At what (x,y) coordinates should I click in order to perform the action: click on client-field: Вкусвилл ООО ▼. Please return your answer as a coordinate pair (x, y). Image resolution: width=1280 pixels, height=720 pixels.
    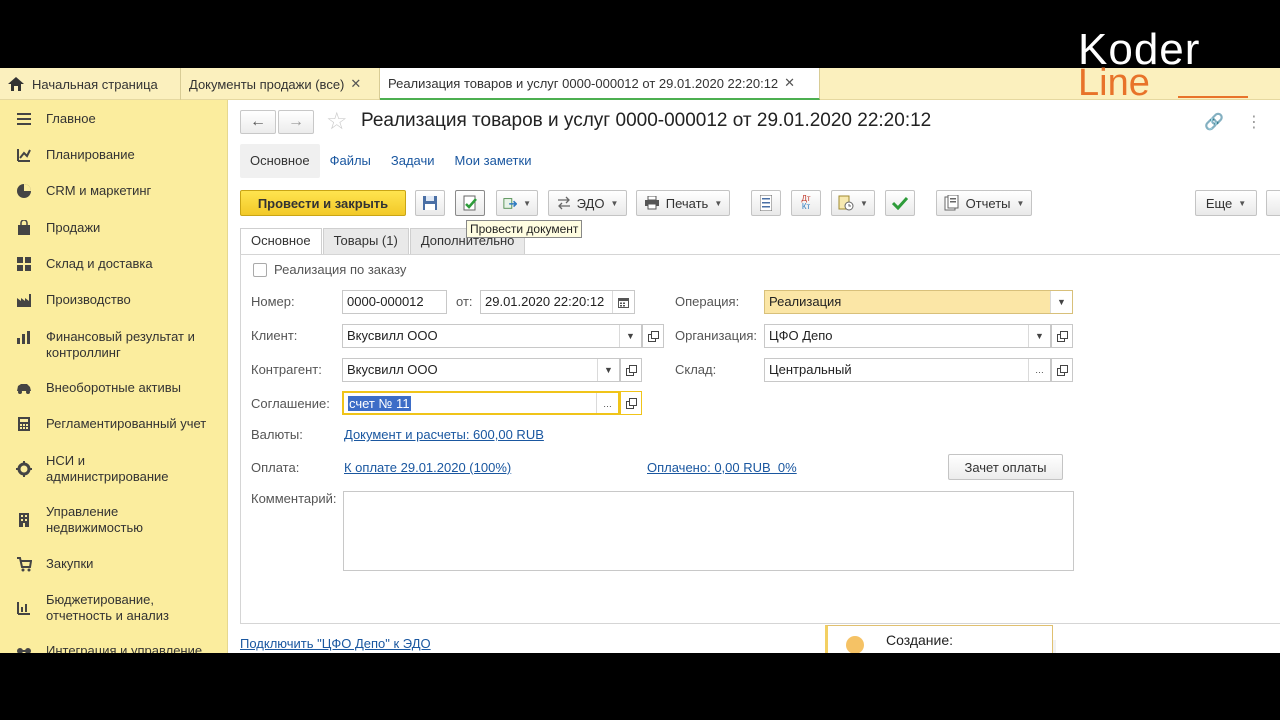
    Looking at the image, I should click on (492, 336).